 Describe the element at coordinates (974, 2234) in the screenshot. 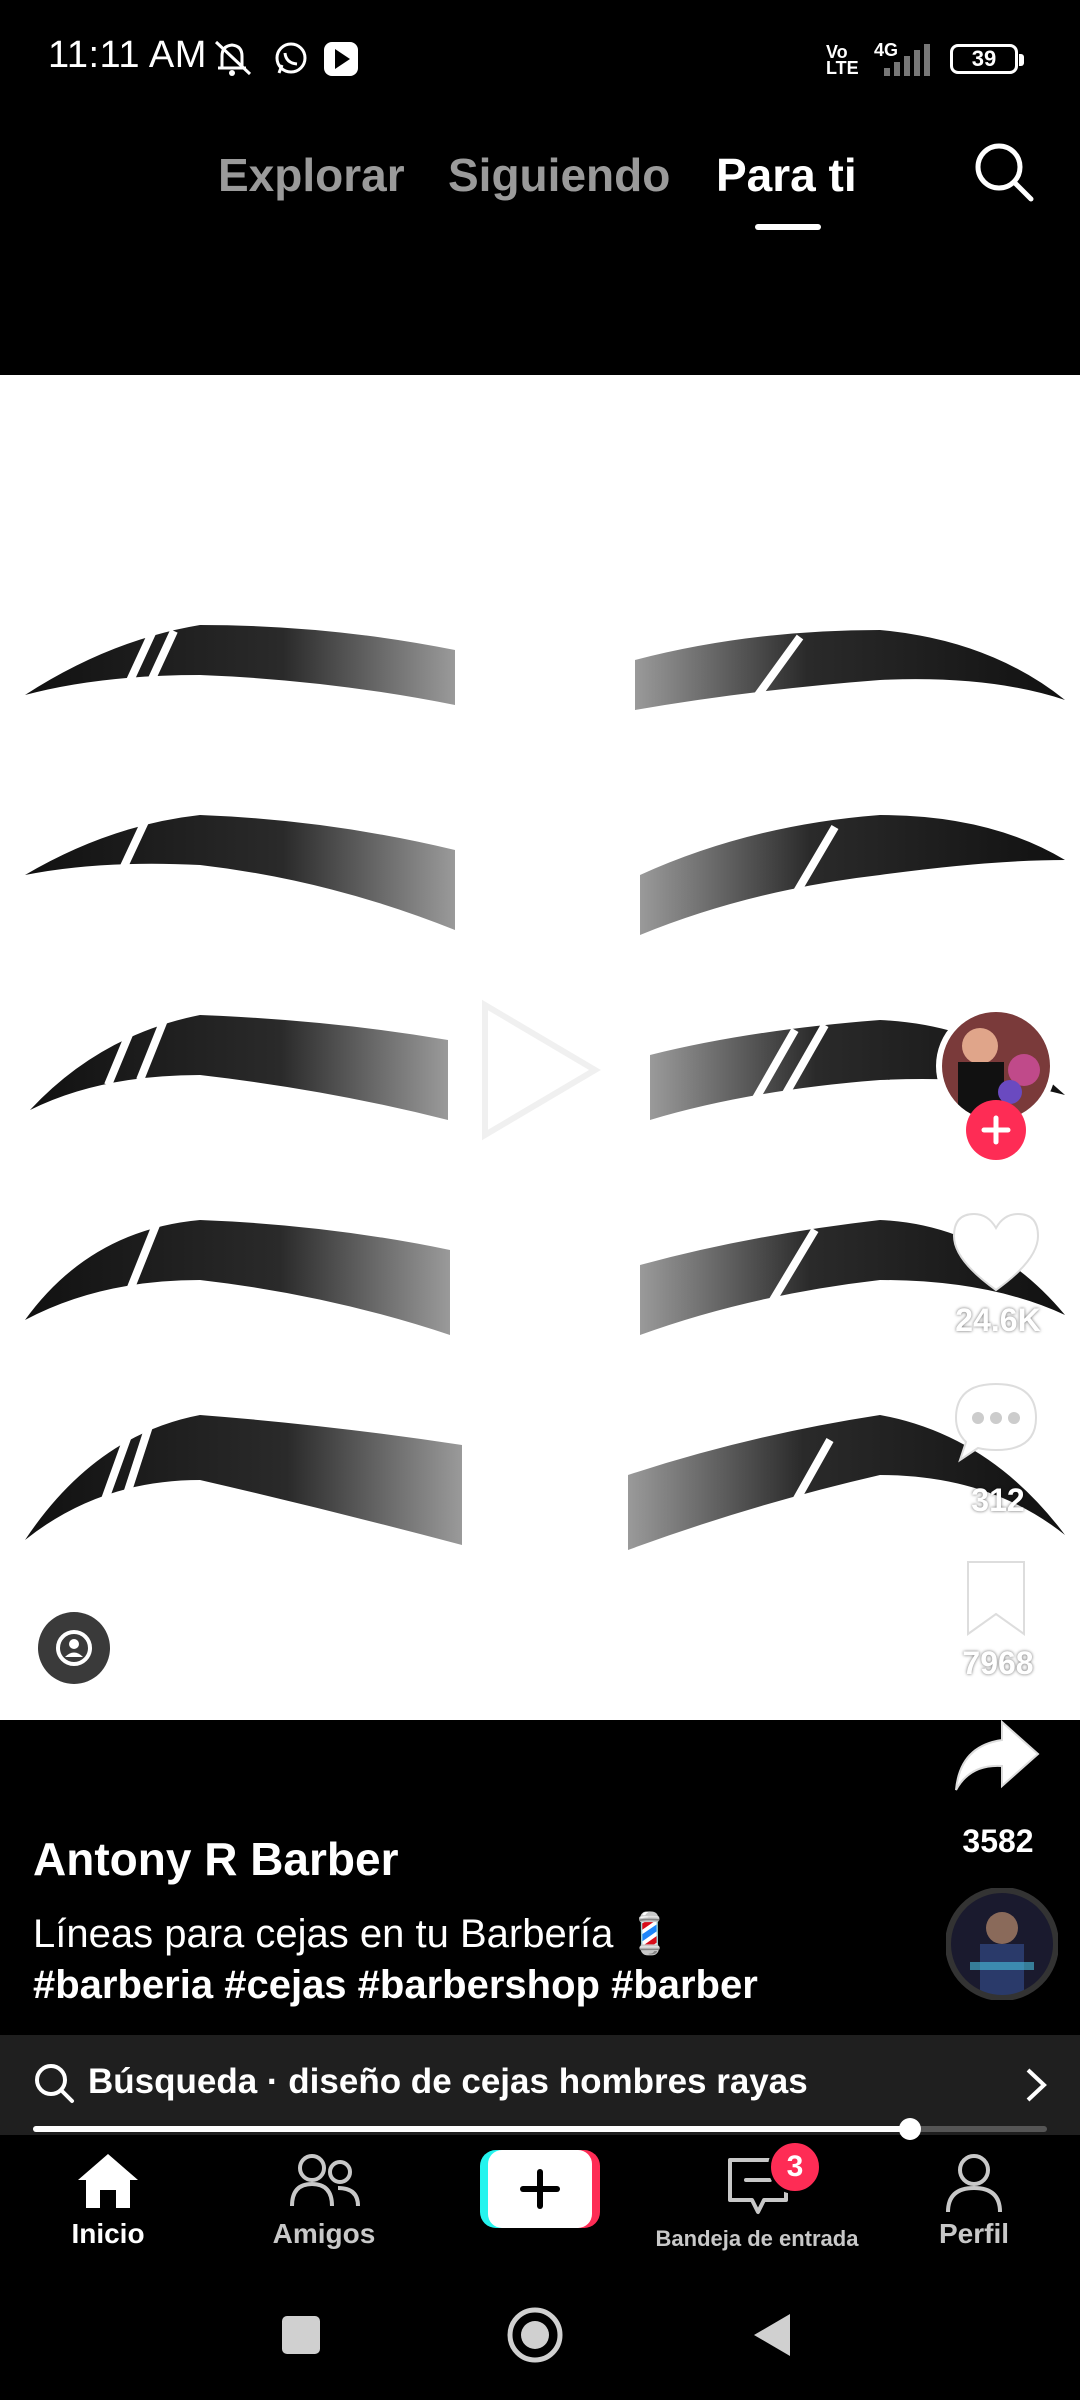

I see `nav-perfil: Perfil` at that location.